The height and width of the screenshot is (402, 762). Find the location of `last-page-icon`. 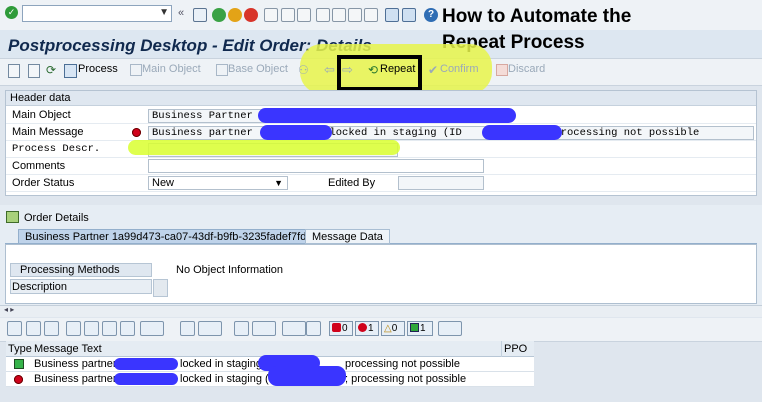

last-page-icon is located at coordinates (371, 15).